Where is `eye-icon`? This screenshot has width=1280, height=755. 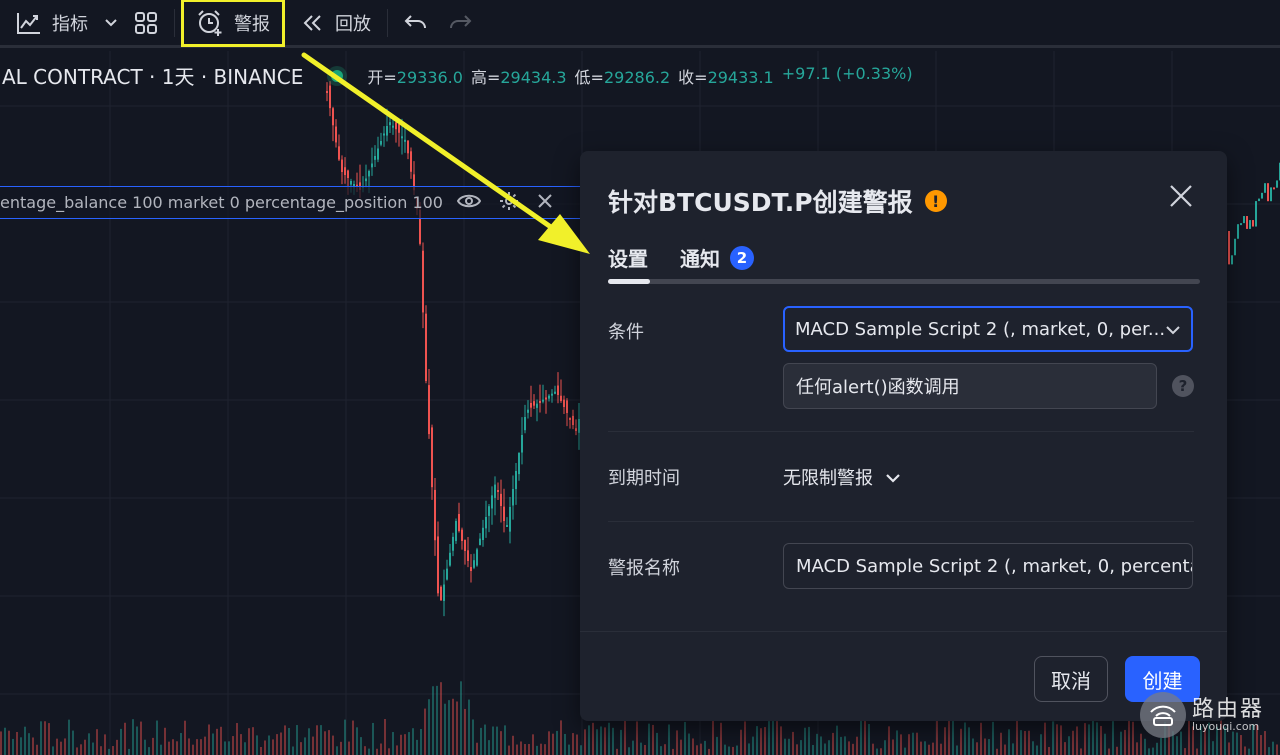
eye-icon is located at coordinates (469, 203).